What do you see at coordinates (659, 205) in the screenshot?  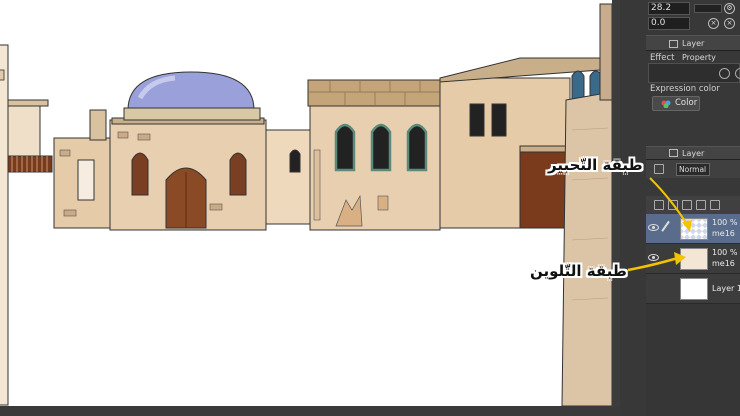 I see `new-layer-icon` at bounding box center [659, 205].